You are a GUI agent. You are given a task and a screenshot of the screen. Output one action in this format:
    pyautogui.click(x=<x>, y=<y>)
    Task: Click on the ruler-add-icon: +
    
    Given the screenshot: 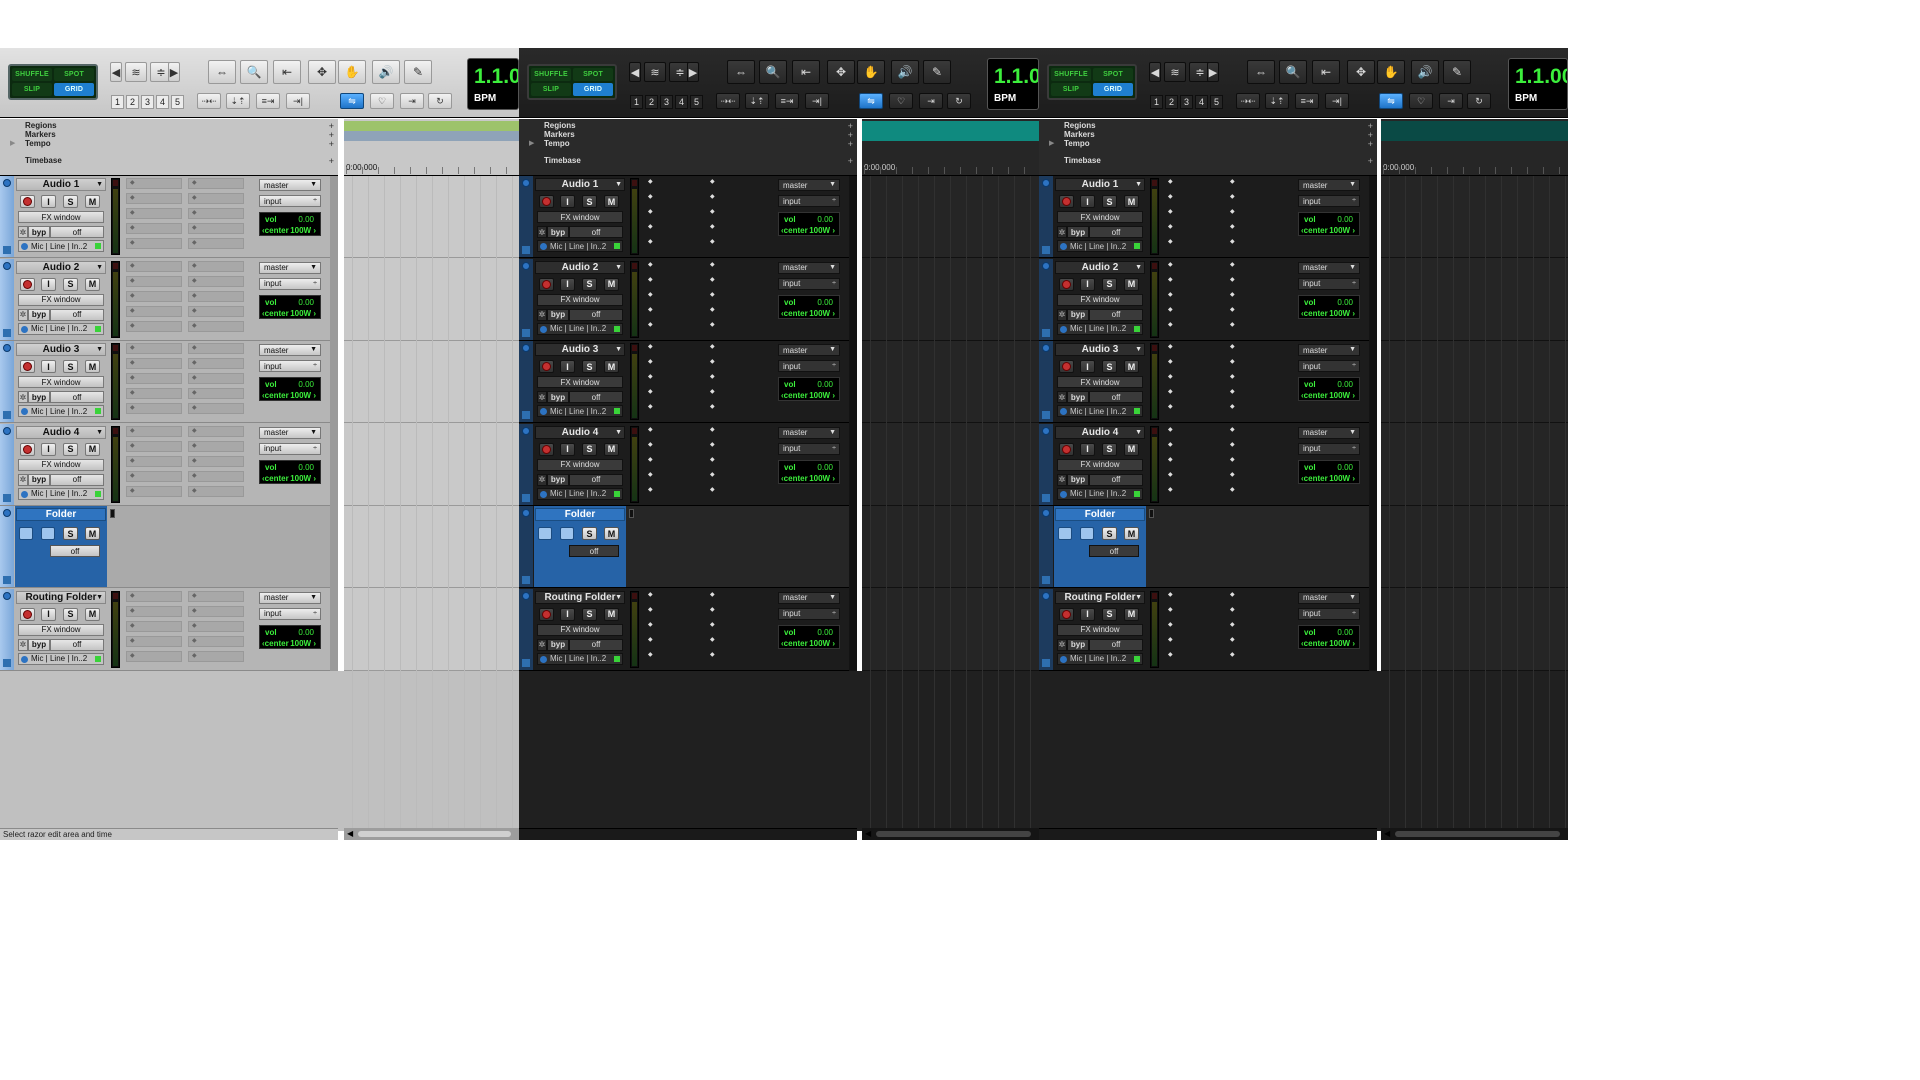 What is the action you would take?
    pyautogui.click(x=1370, y=144)
    